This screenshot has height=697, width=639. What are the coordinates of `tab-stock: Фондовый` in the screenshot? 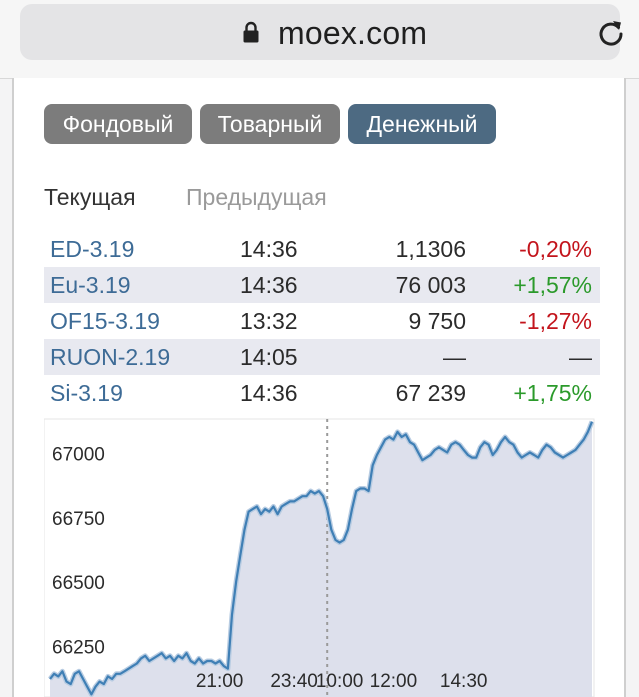 It's located at (118, 124).